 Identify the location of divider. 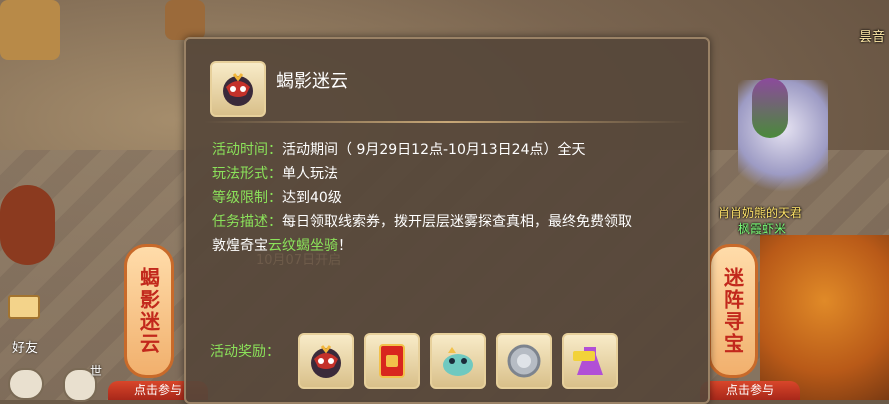
(447, 122).